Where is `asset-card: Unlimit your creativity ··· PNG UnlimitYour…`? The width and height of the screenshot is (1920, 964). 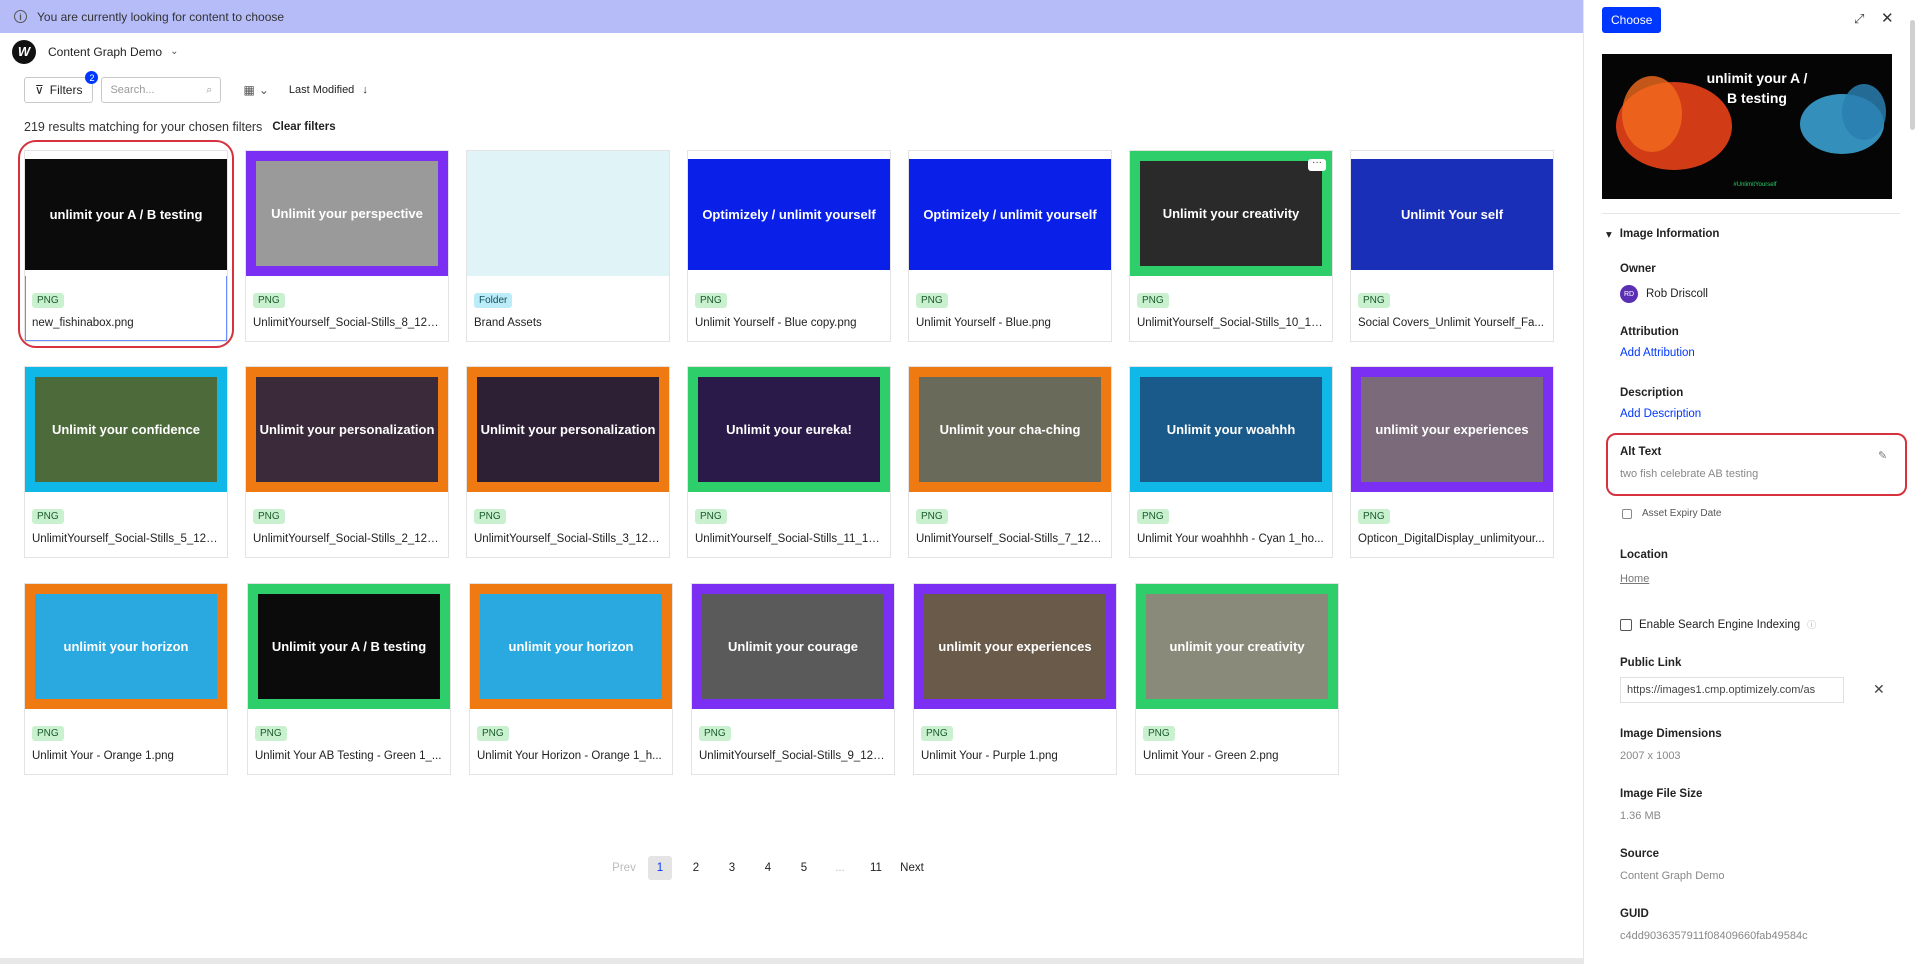 asset-card: Unlimit your creativity ··· PNG UnlimitYour… is located at coordinates (1231, 246).